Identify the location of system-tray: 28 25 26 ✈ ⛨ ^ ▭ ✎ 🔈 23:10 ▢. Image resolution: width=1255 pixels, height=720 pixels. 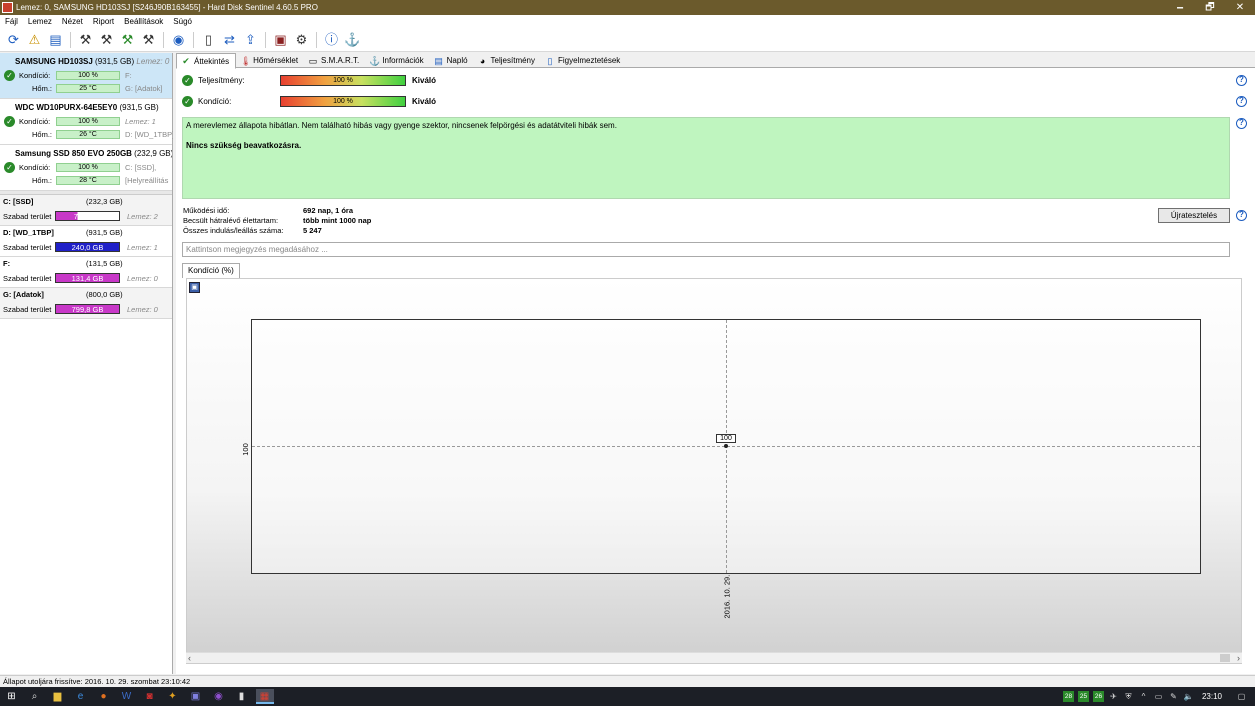
(1155, 696).